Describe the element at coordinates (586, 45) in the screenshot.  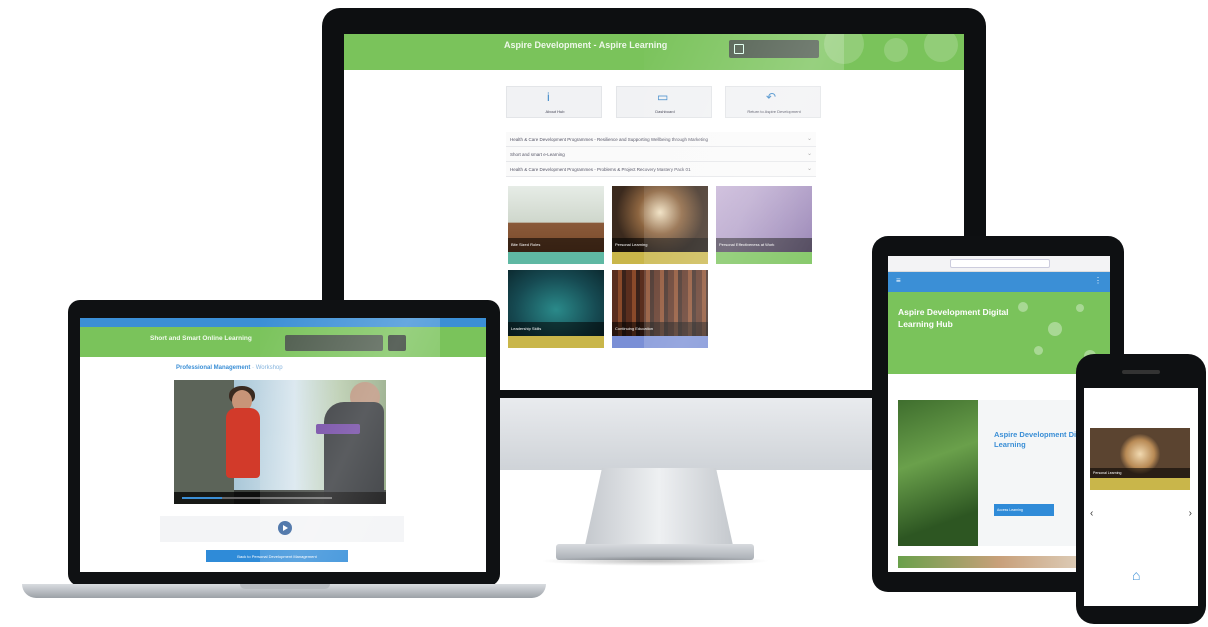
I see `site-title: Aspire Development - Aspire Learning` at that location.